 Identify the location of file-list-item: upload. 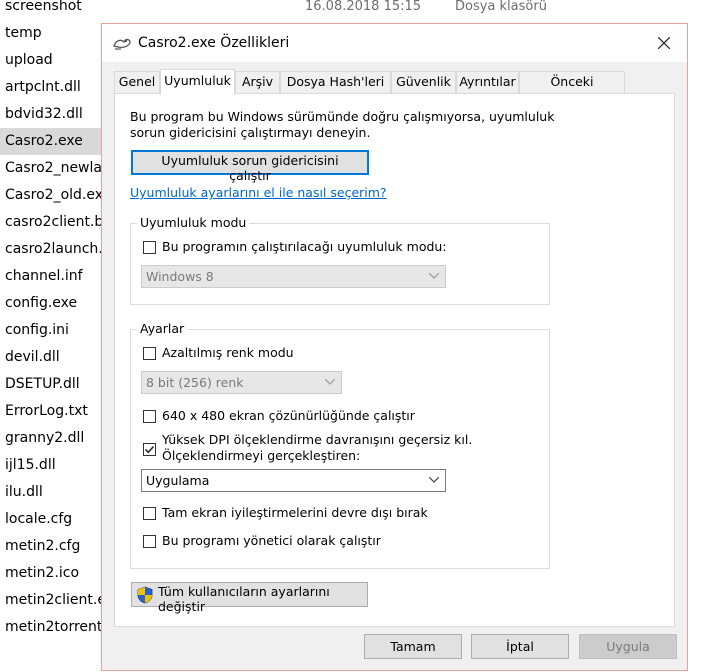
(52, 60).